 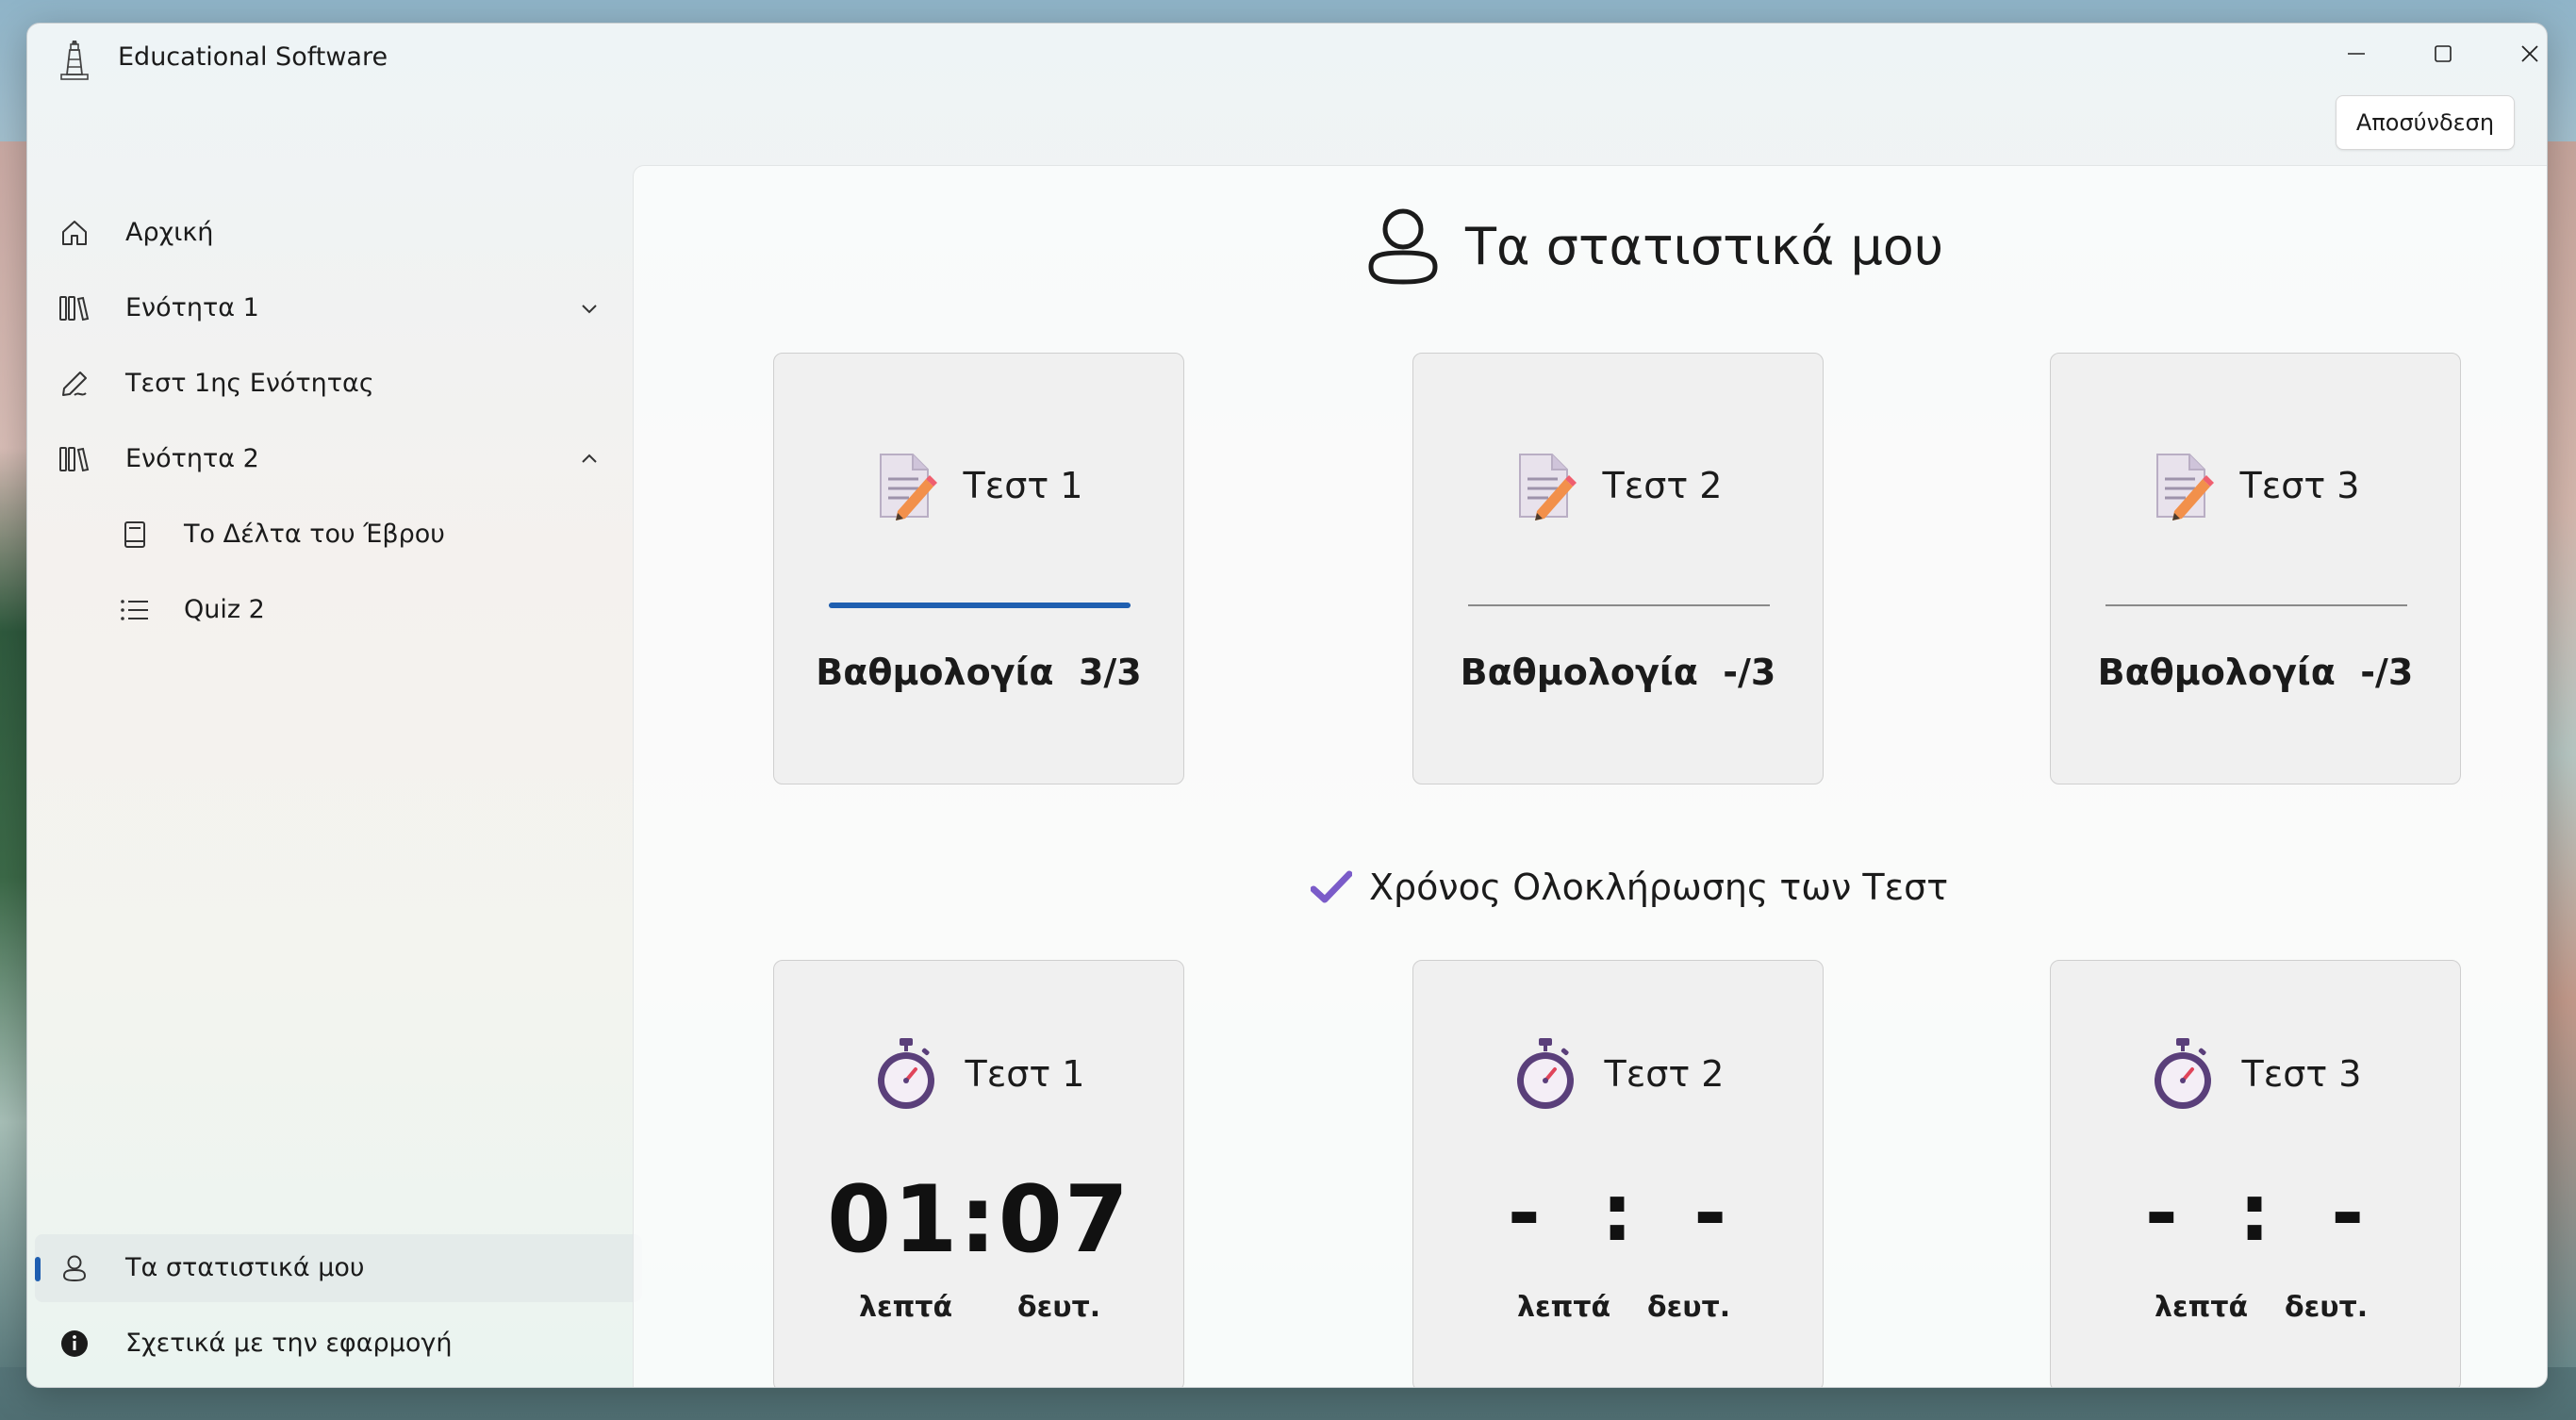 I want to click on pen-icon, so click(x=74, y=384).